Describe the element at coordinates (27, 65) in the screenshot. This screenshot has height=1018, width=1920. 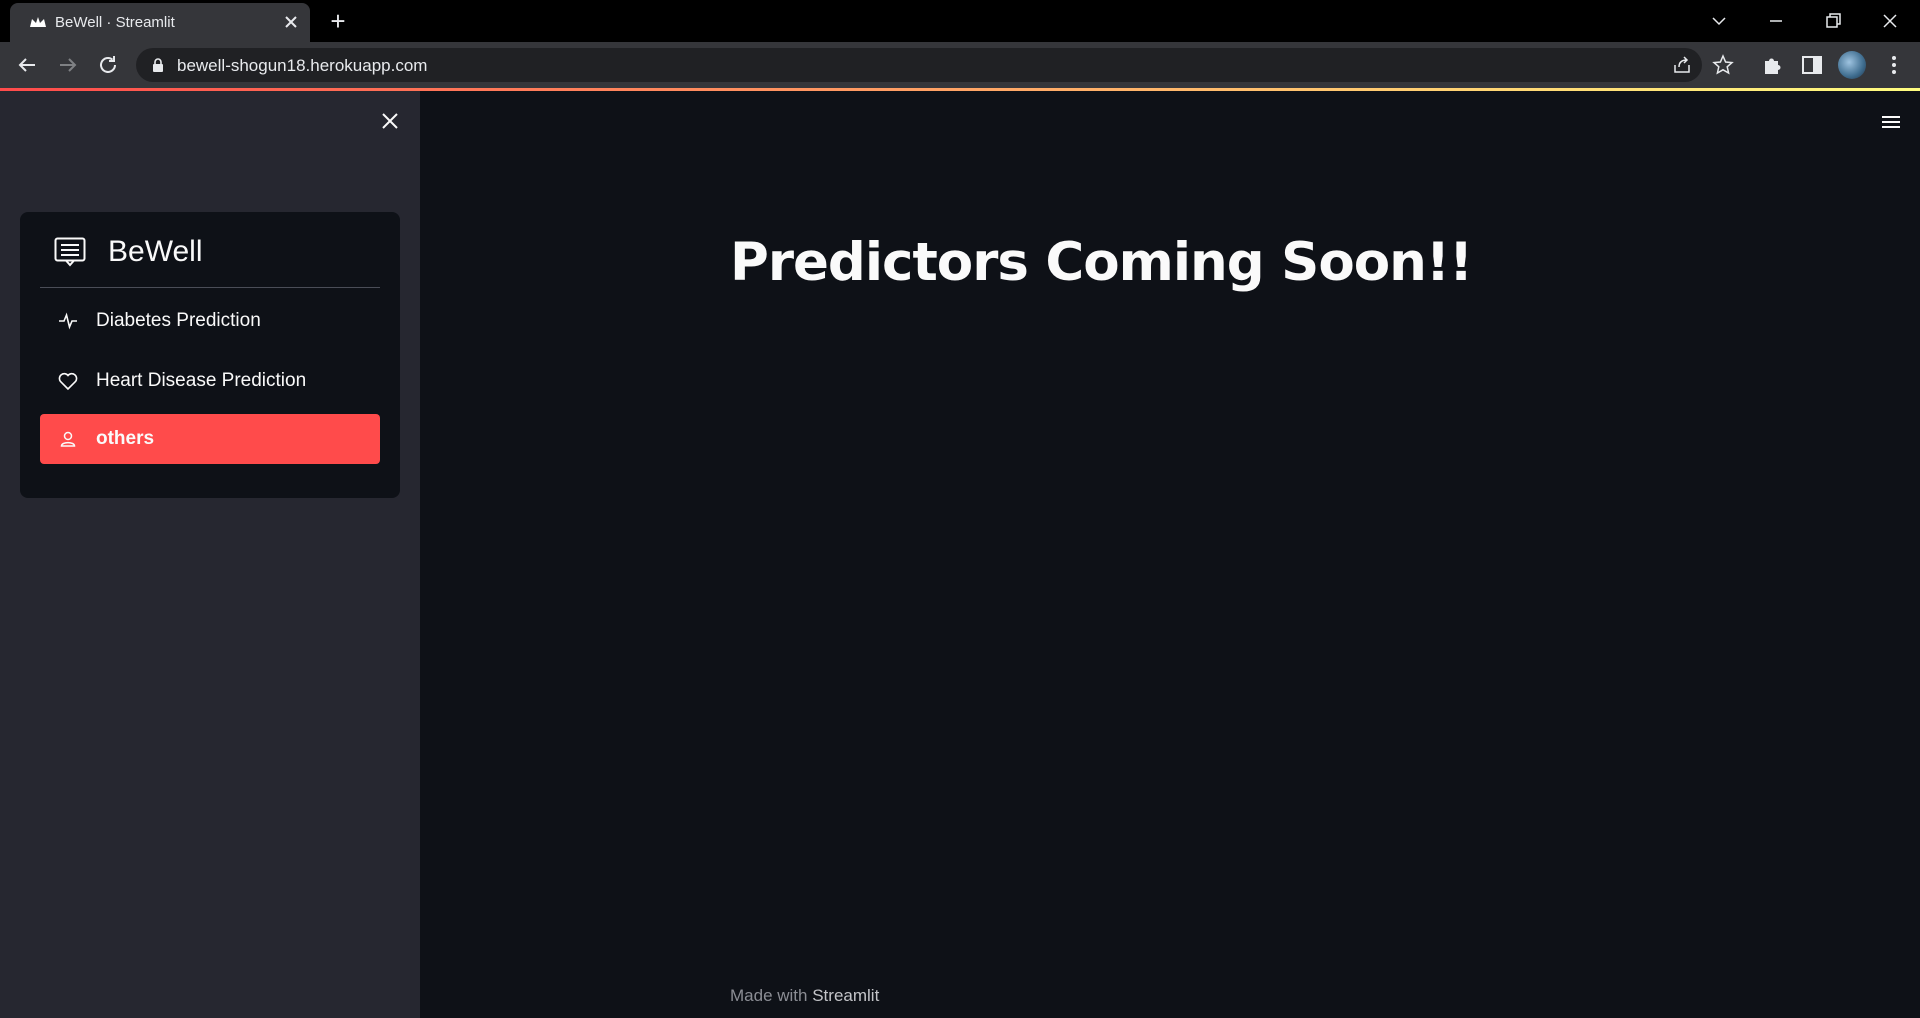
I see `back-icon` at that location.